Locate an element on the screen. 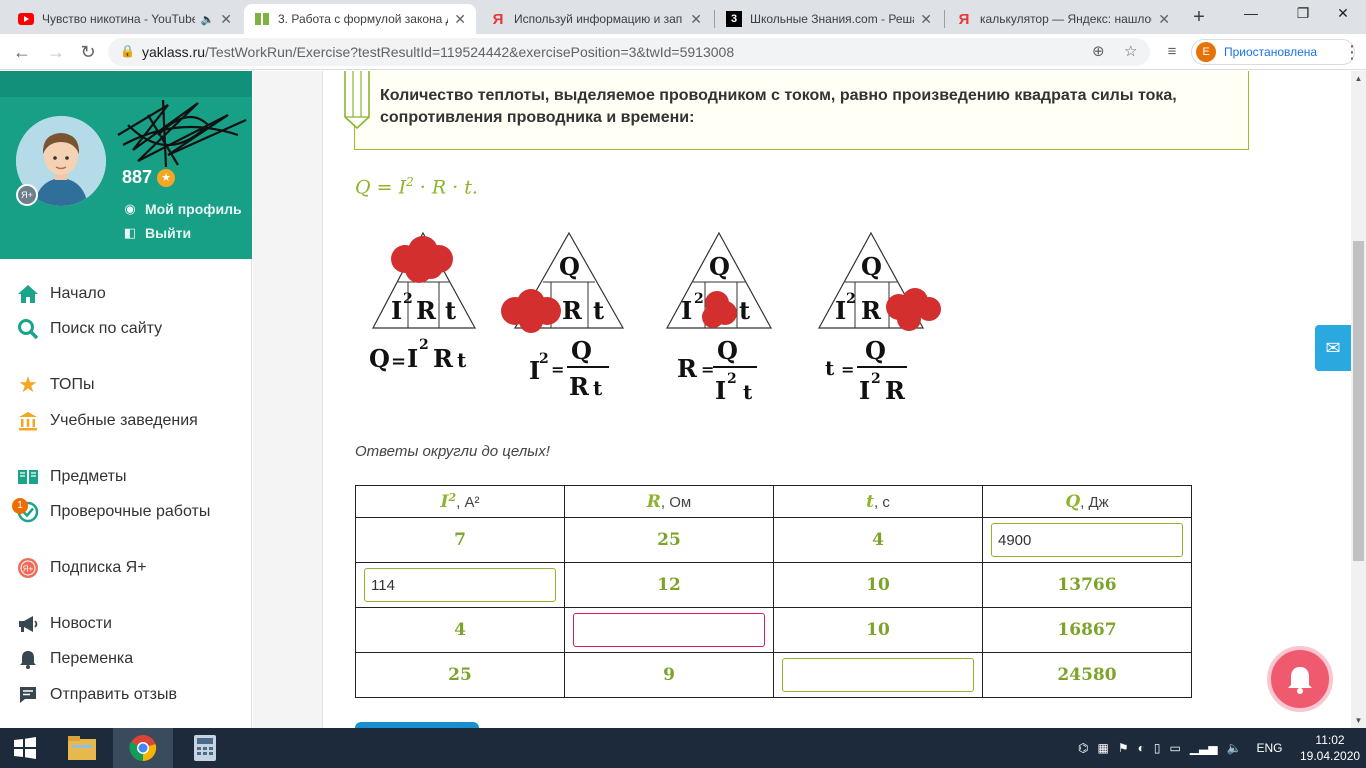 The width and height of the screenshot is (1366, 768). svg-text: Я+ is located at coordinates (28, 569).